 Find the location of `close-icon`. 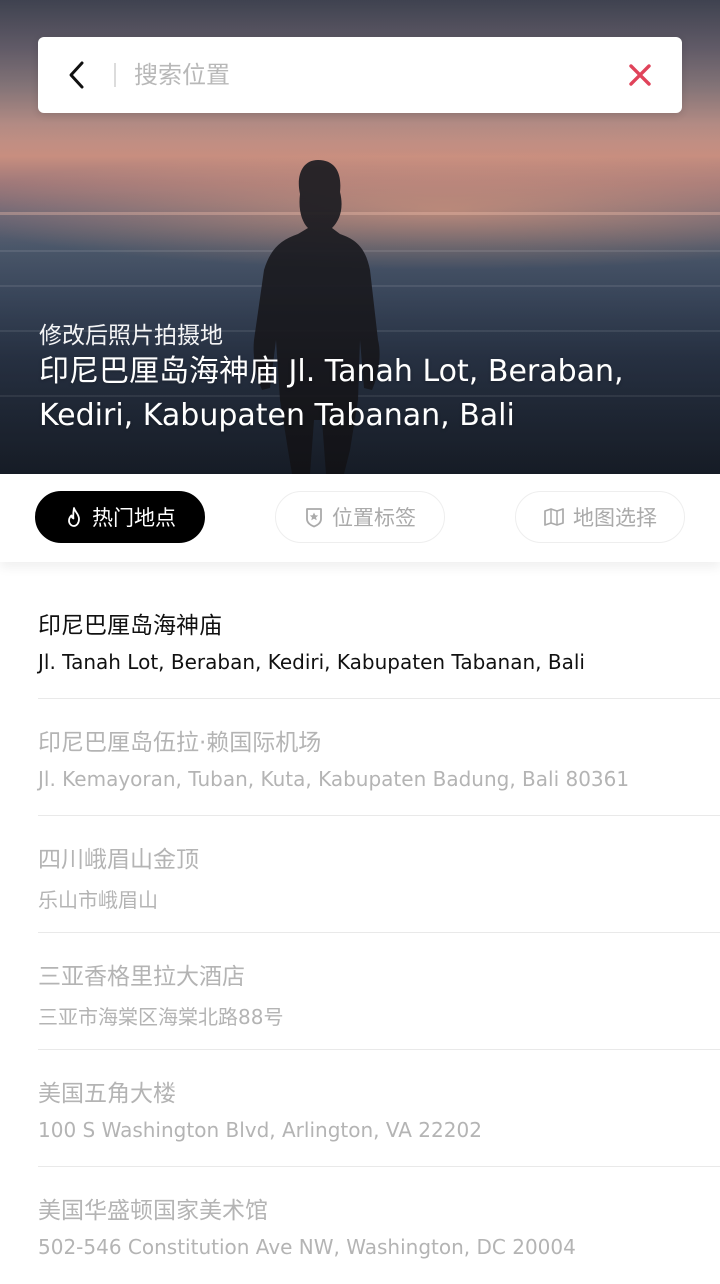

close-icon is located at coordinates (640, 75).